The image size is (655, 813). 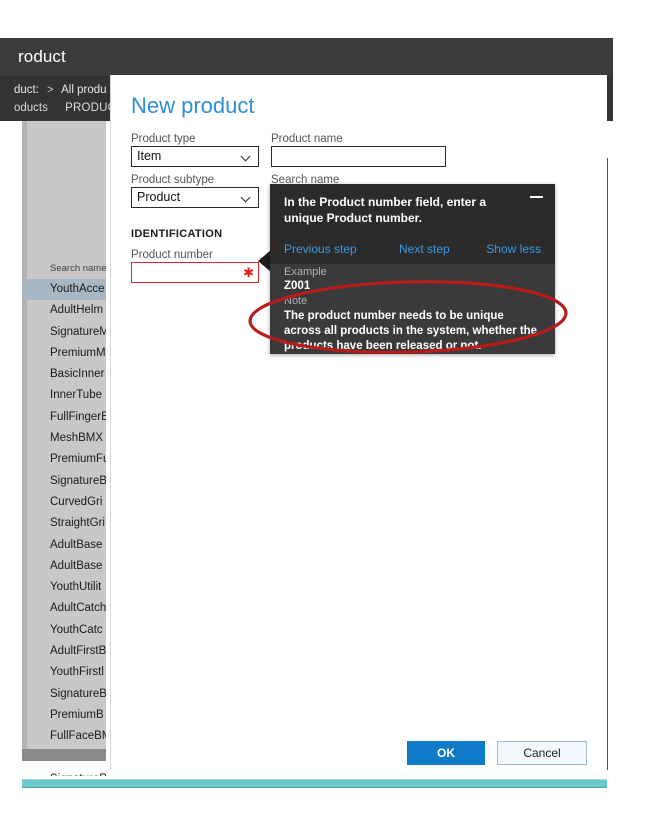 I want to click on list-item: SignatureM, so click(x=64, y=332).